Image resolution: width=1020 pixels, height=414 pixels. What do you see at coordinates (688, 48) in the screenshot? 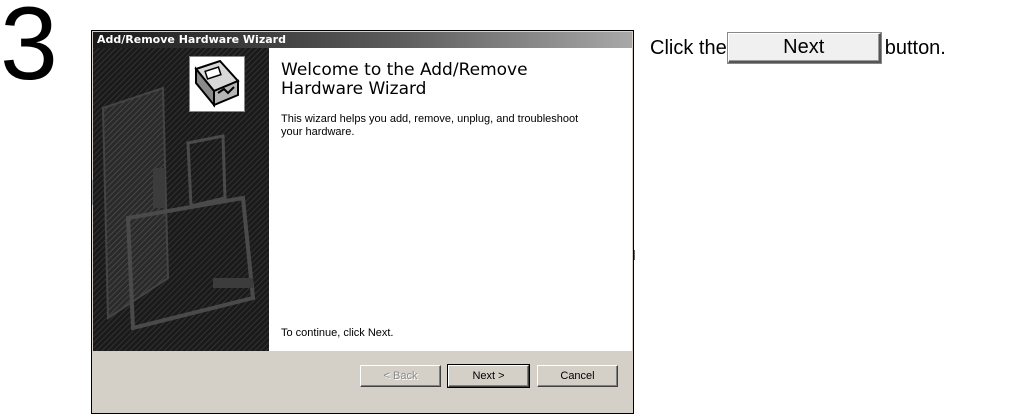
I see `instruction-text-before: Click the` at bounding box center [688, 48].